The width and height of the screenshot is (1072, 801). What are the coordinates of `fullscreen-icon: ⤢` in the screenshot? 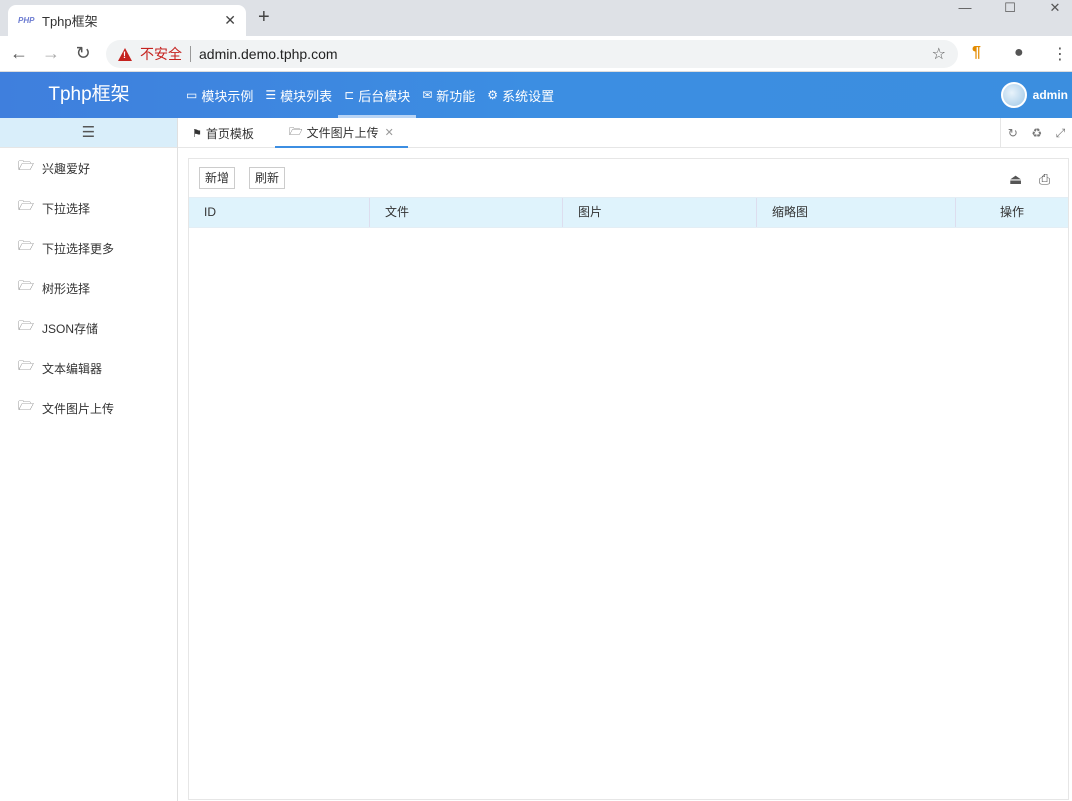 It's located at (1061, 133).